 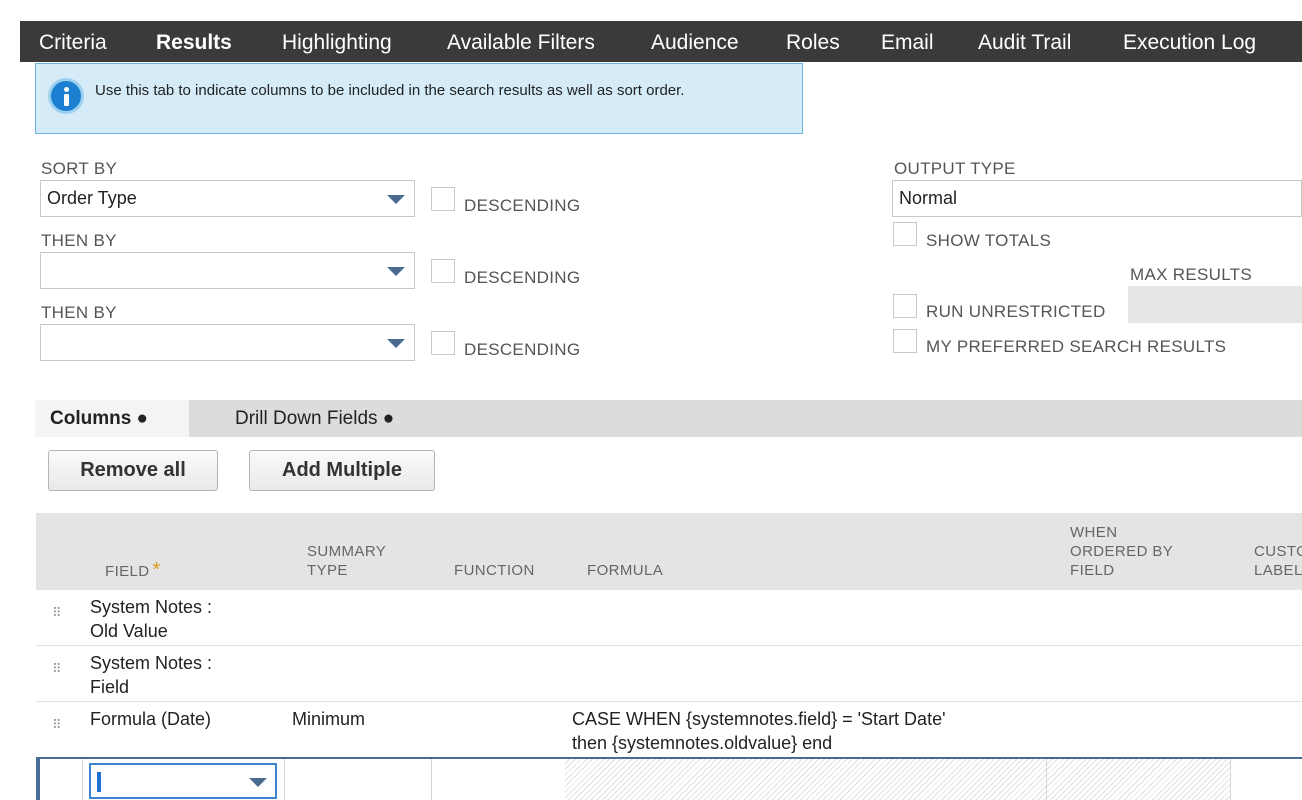 I want to click on cell-field: System Notes : Old Value, so click(x=151, y=619).